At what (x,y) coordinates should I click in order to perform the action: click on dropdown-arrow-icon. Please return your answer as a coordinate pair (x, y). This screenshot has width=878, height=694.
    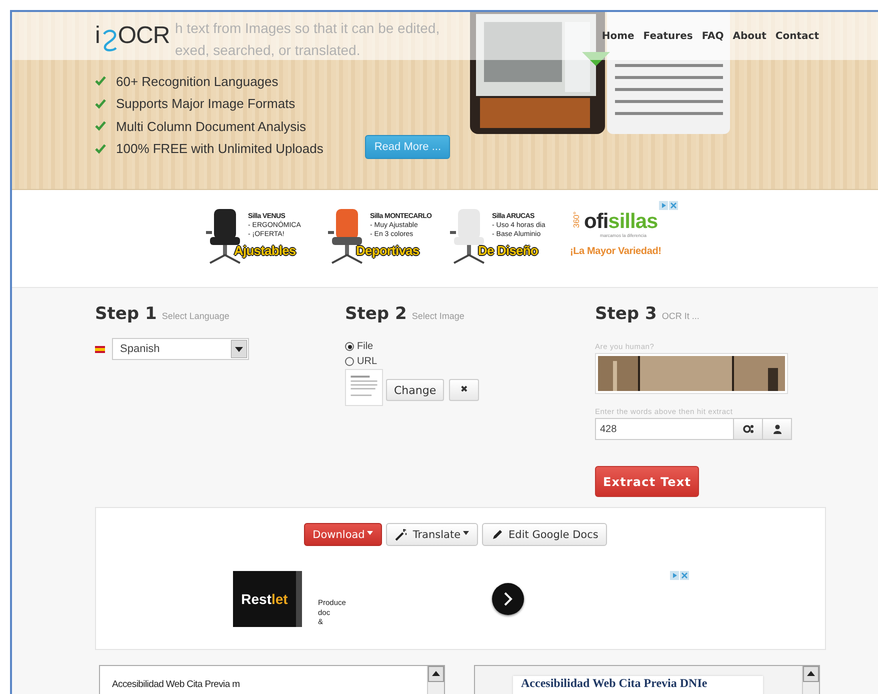
    Looking at the image, I should click on (239, 349).